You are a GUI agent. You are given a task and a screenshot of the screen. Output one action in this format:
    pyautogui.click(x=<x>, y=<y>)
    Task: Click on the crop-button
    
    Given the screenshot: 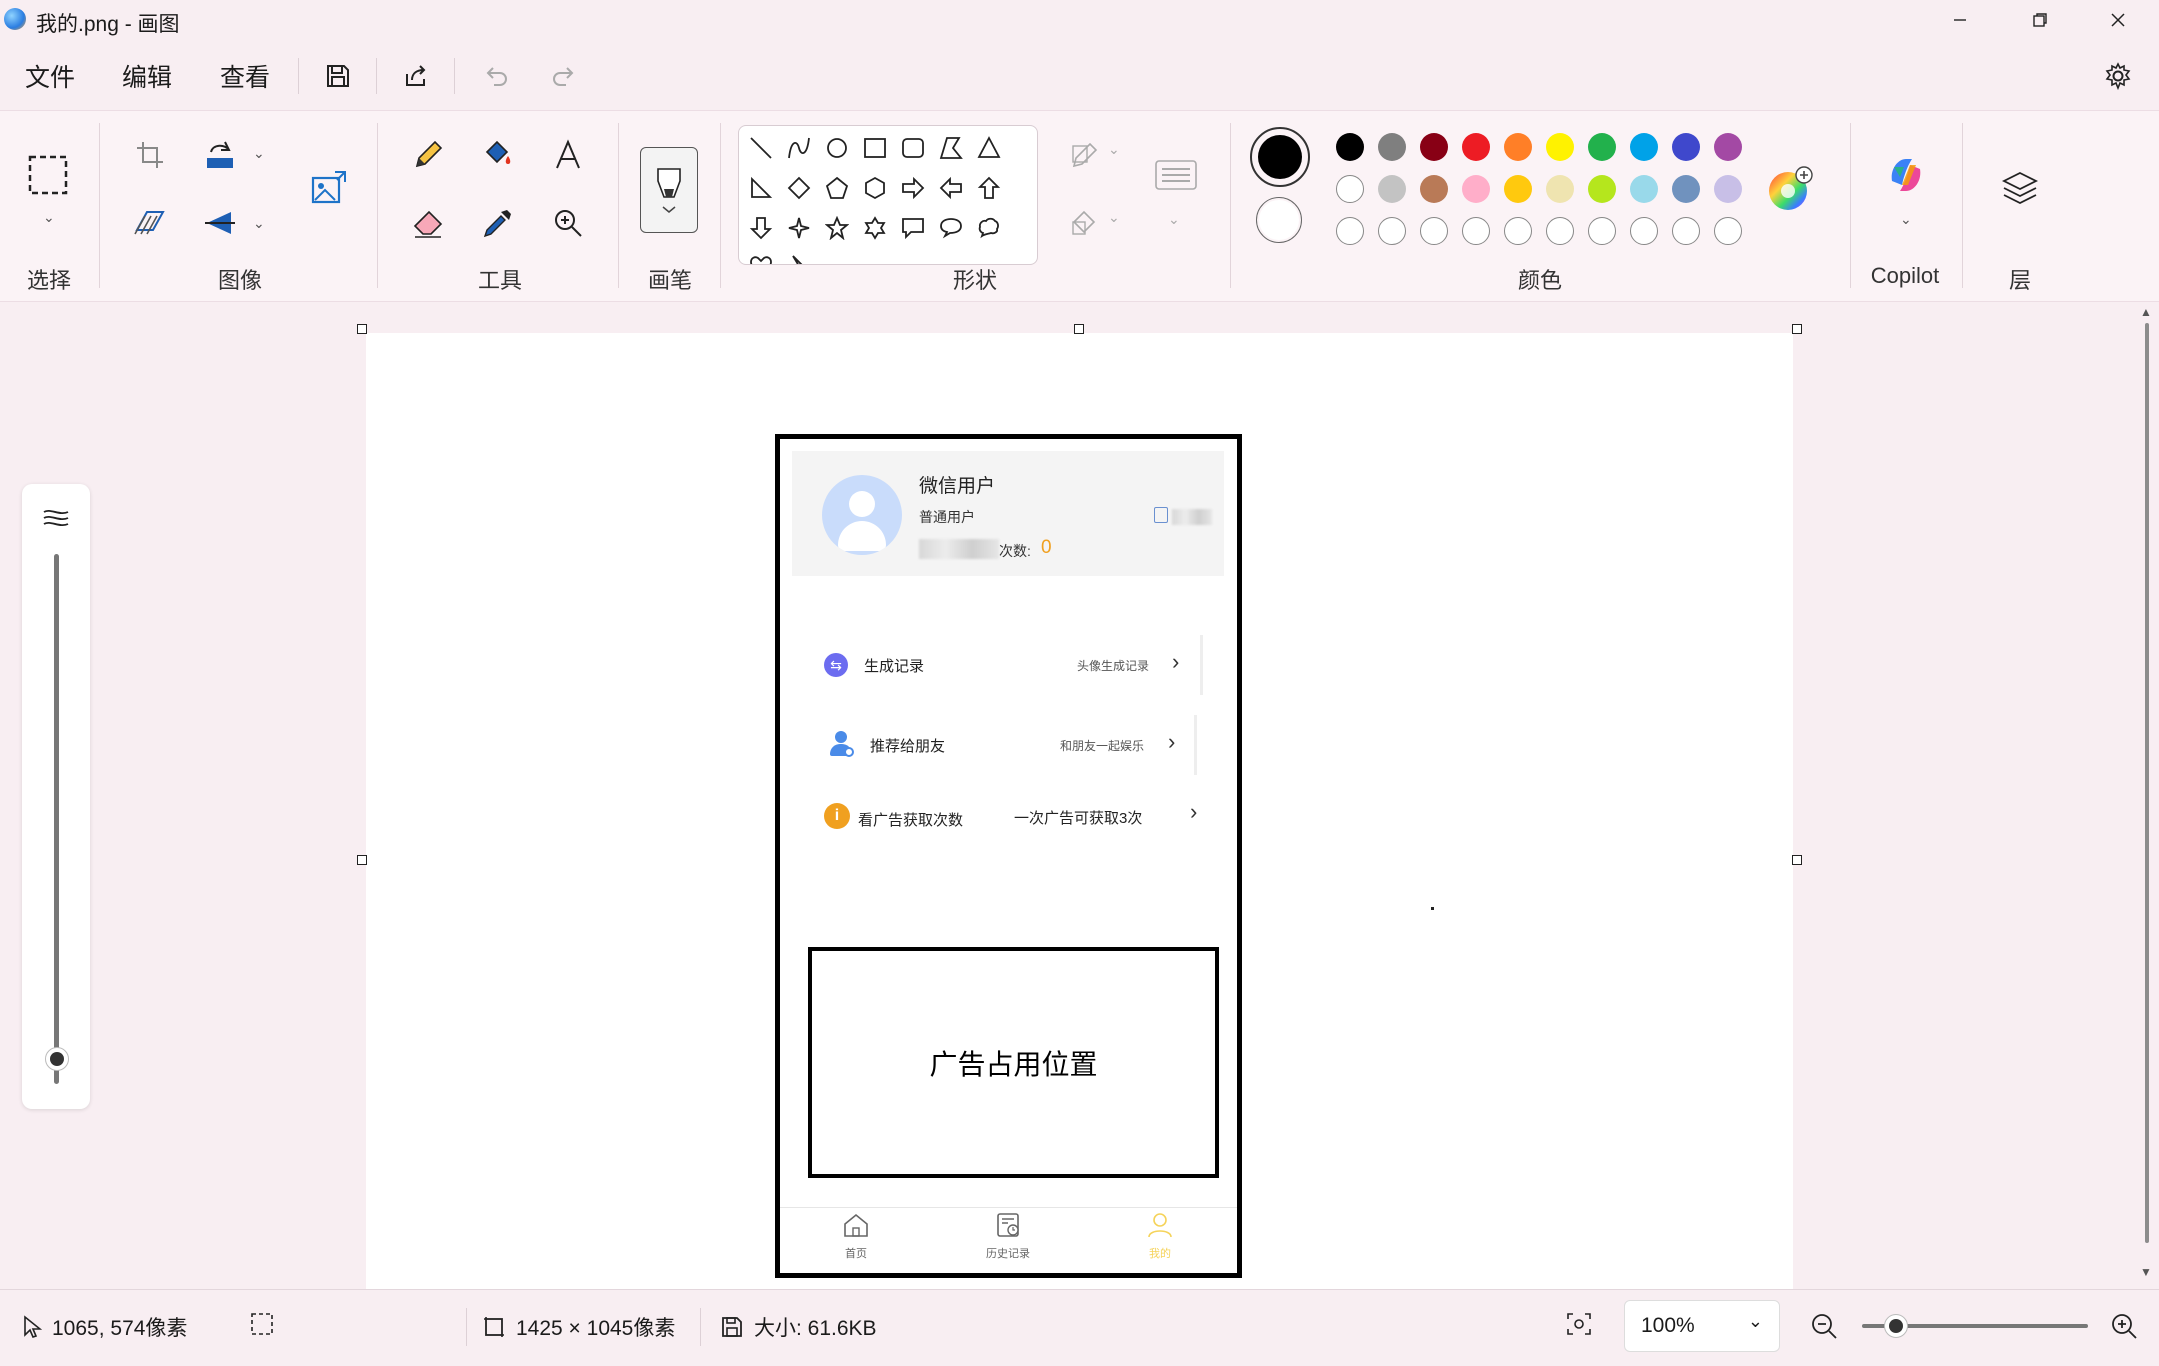 What is the action you would take?
    pyautogui.click(x=150, y=155)
    